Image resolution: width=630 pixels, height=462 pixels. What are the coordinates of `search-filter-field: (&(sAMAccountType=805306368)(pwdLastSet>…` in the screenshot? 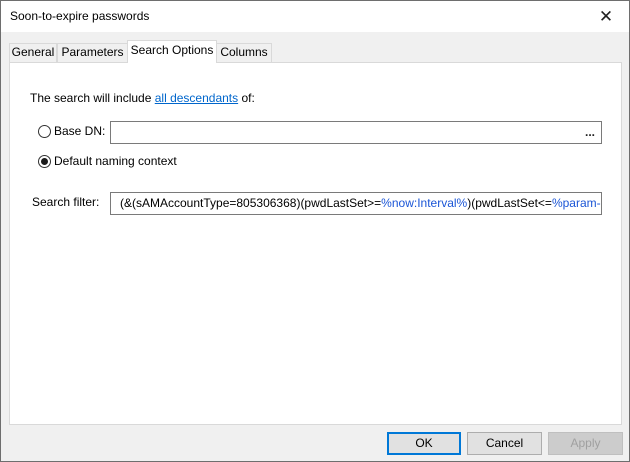 It's located at (356, 203).